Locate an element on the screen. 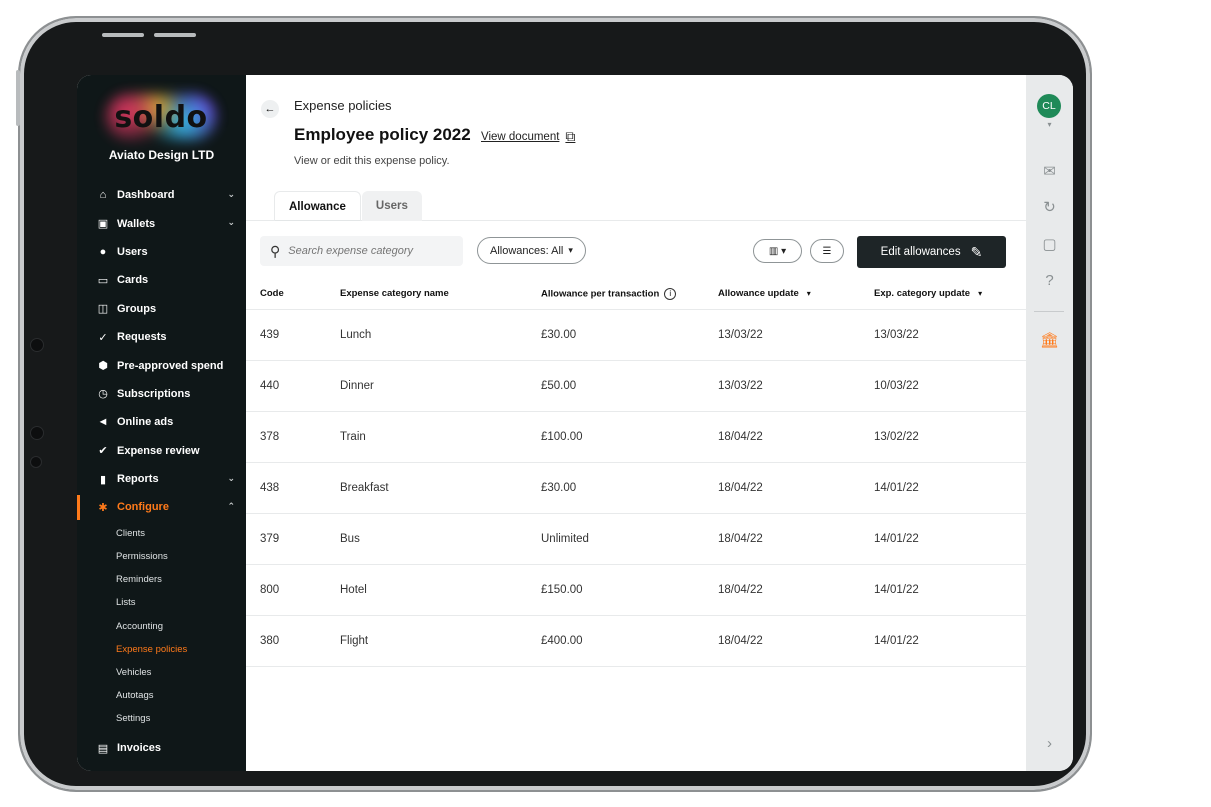 This screenshot has width=1211, height=807. sidebar-subitem-accounting: Accounting is located at coordinates (161, 625).